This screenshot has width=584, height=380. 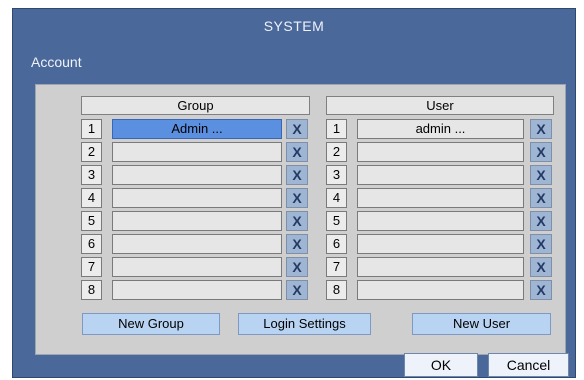 What do you see at coordinates (336, 290) in the screenshot?
I see `user-row-number: 8` at bounding box center [336, 290].